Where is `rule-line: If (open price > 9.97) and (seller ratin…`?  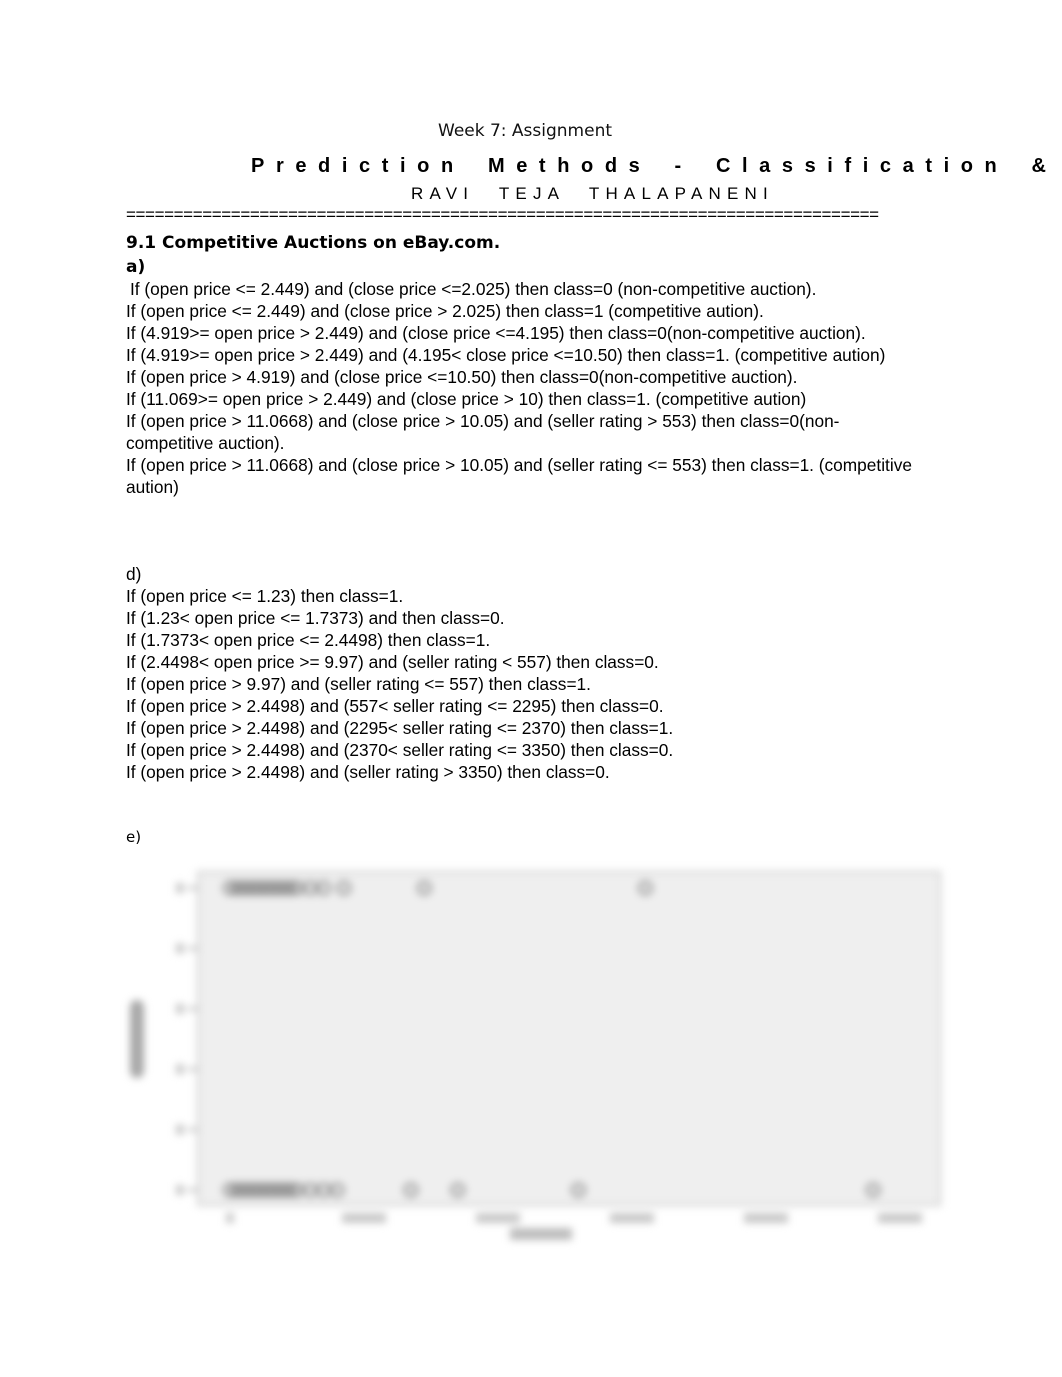 rule-line: If (open price > 9.97) and (seller ratin… is located at coordinates (358, 684).